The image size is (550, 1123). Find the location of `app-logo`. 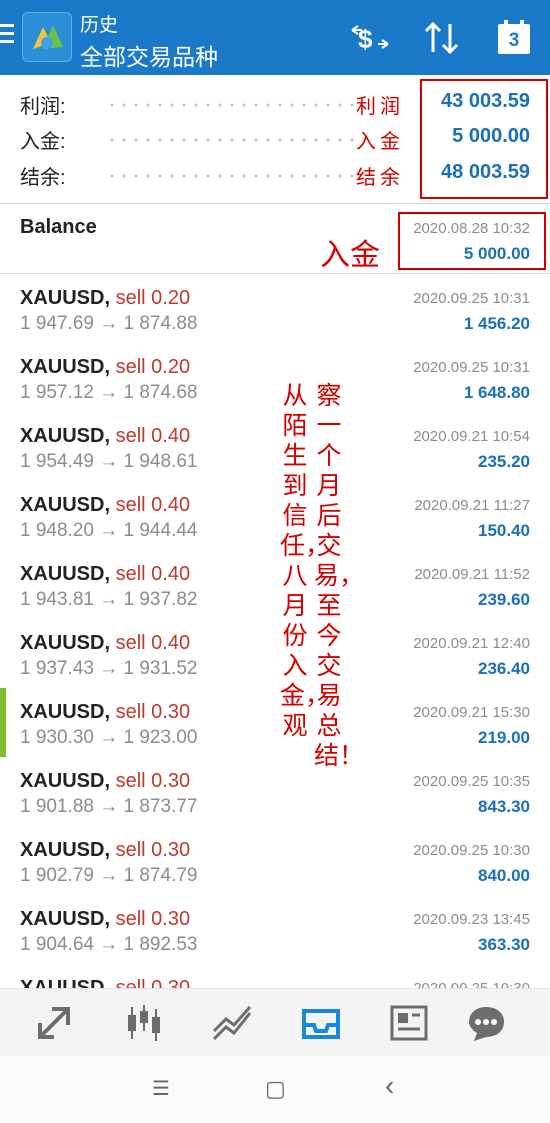

app-logo is located at coordinates (47, 37).